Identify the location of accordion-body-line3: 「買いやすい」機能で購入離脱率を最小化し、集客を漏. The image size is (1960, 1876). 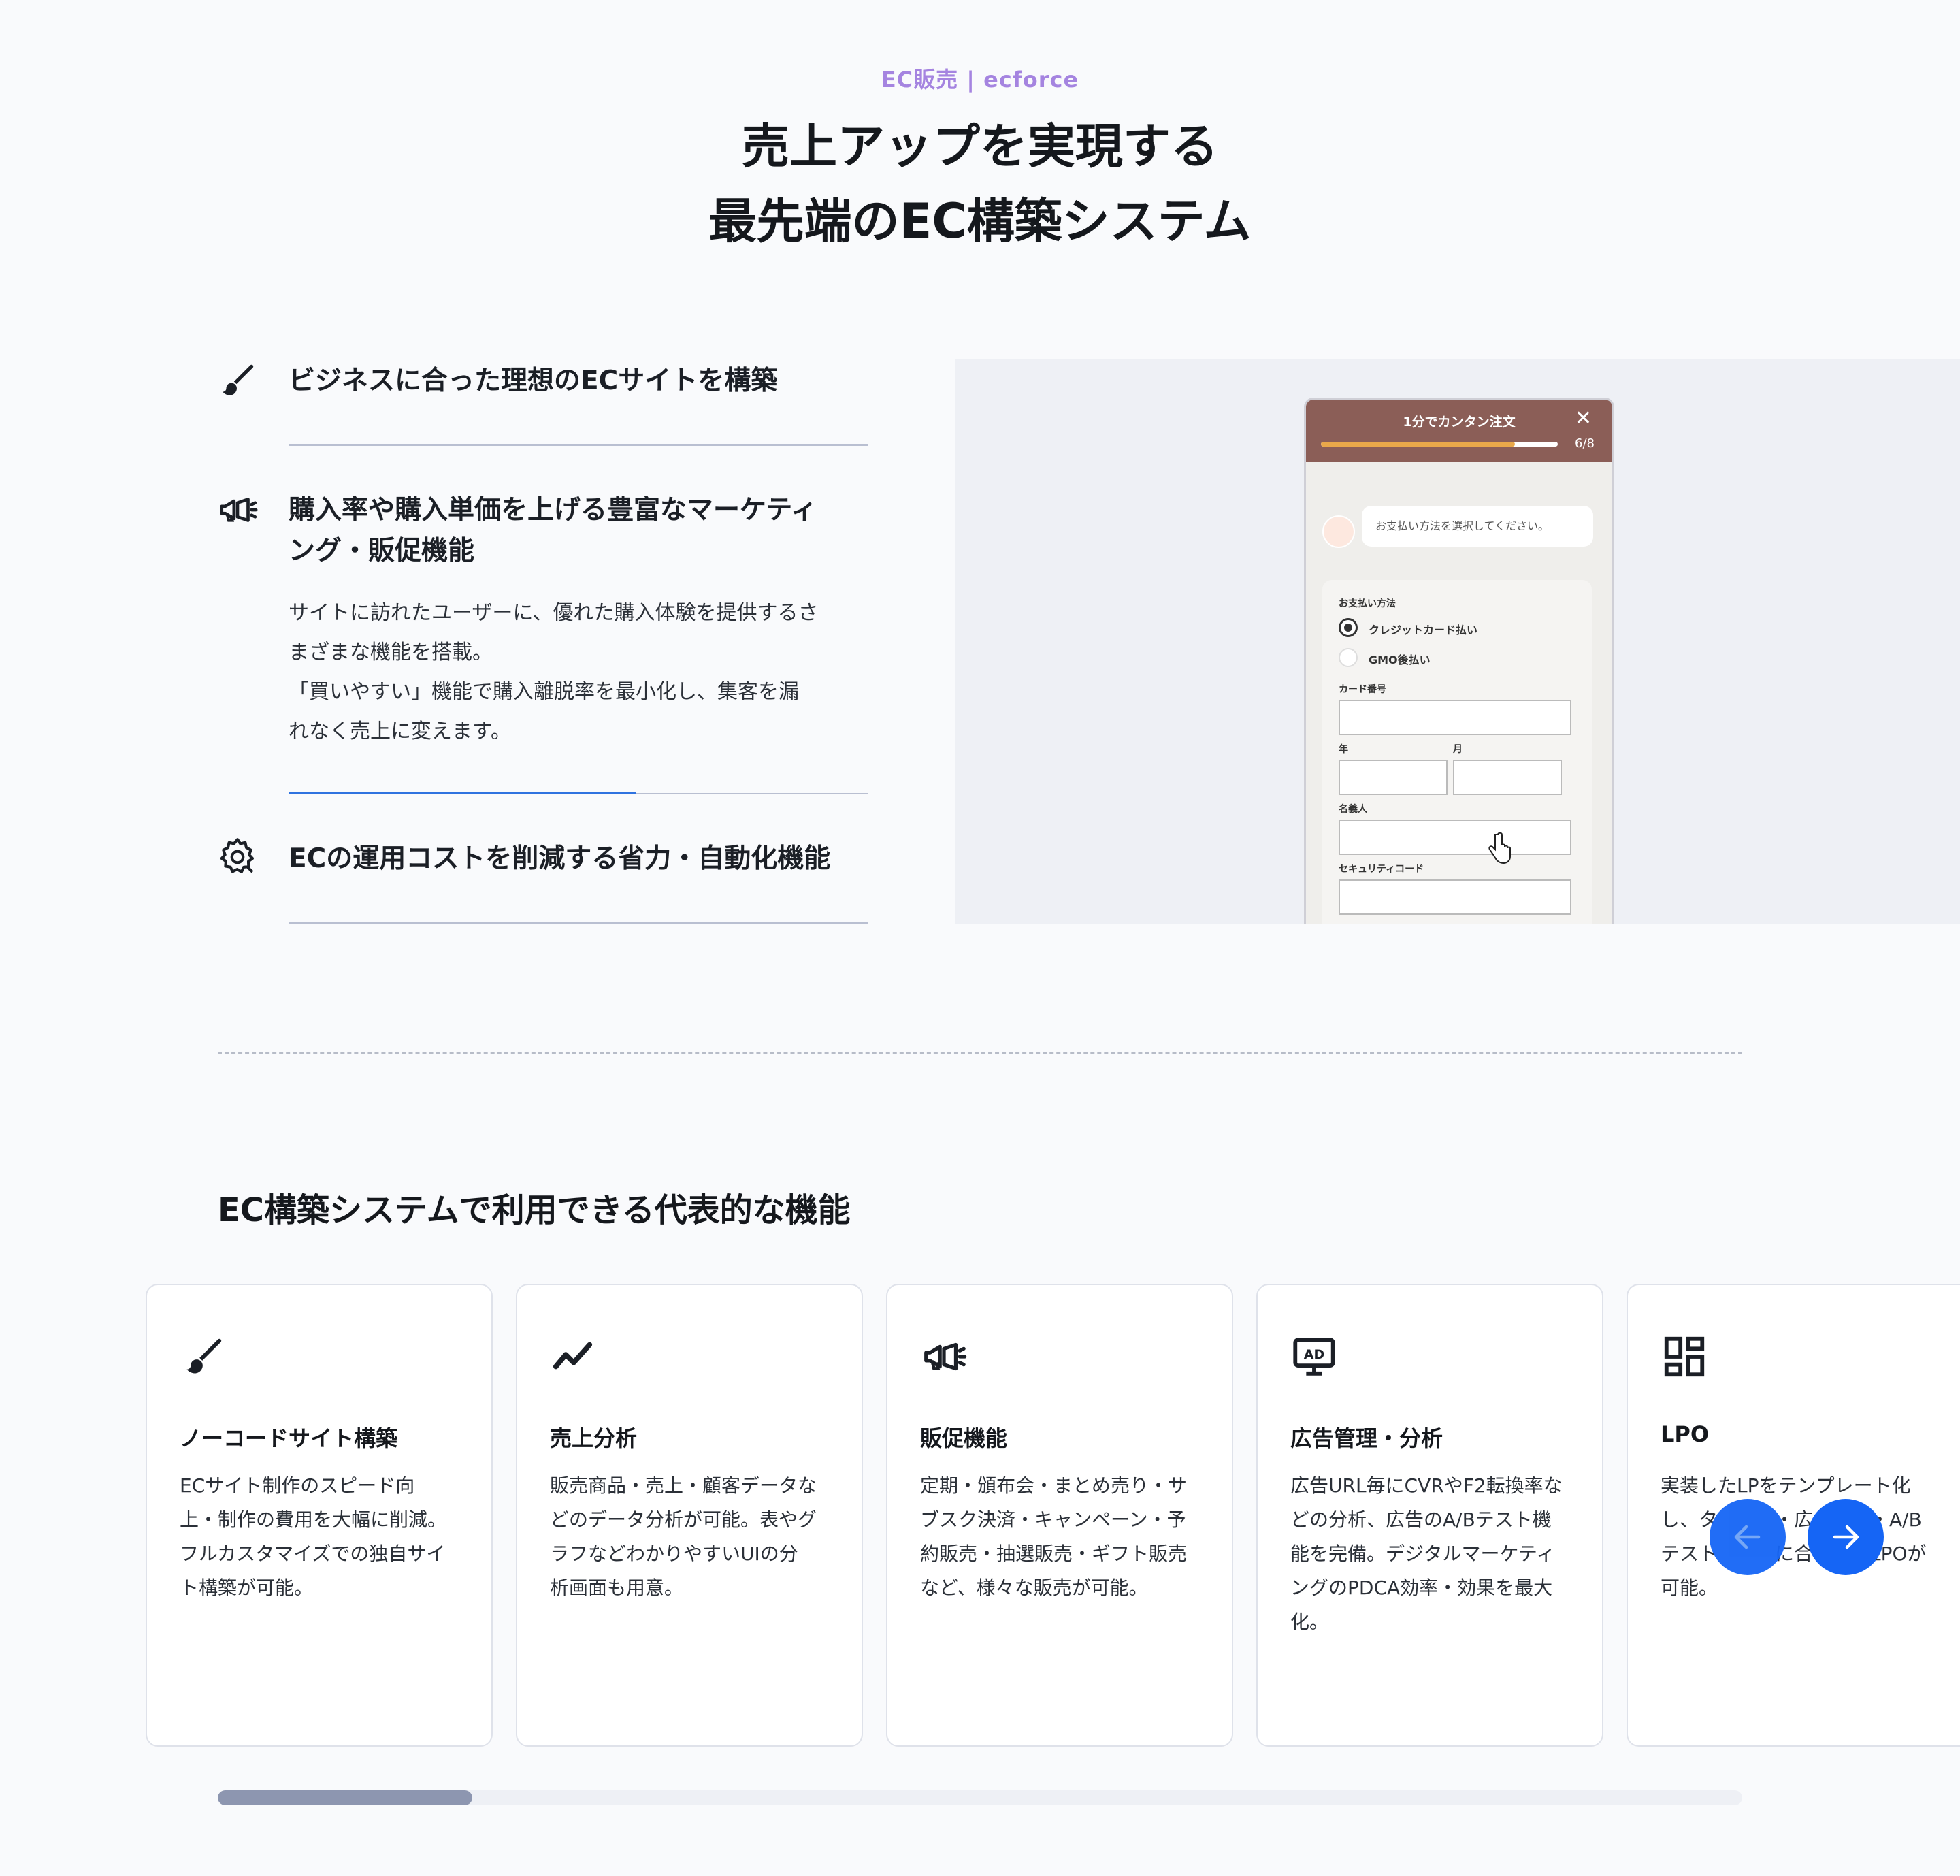
(544, 692).